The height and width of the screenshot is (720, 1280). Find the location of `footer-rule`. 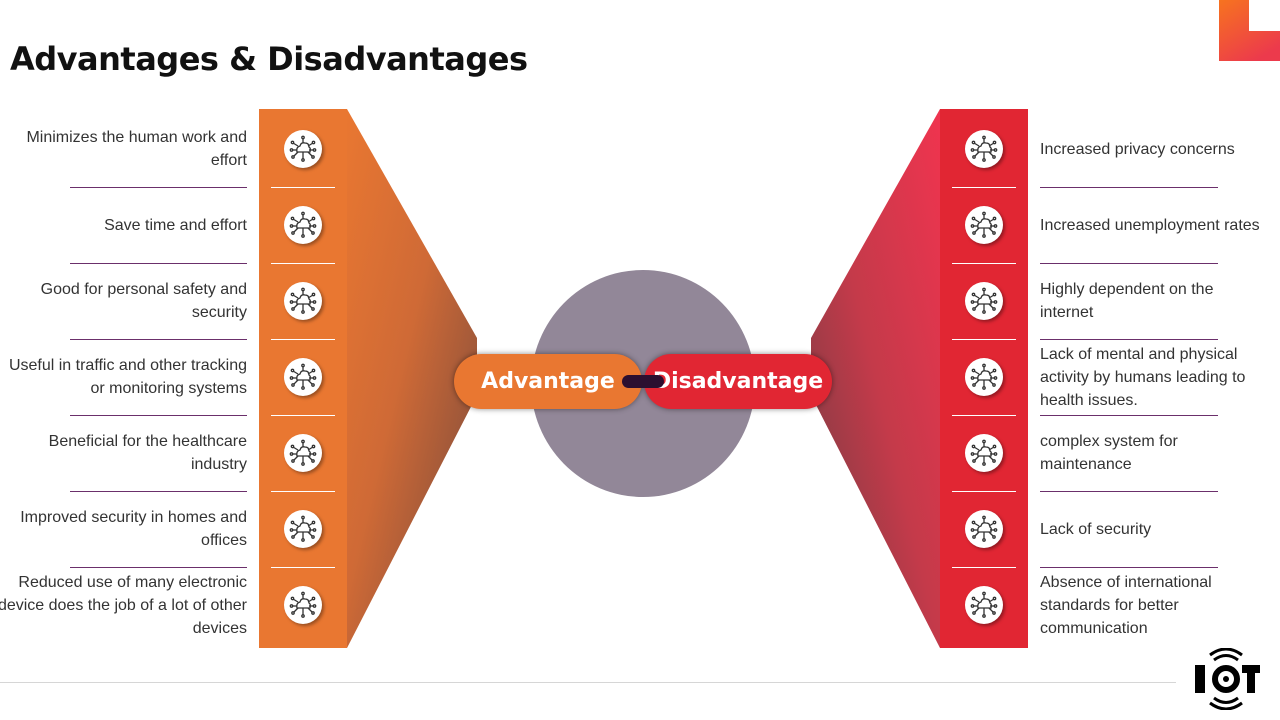

footer-rule is located at coordinates (588, 682).